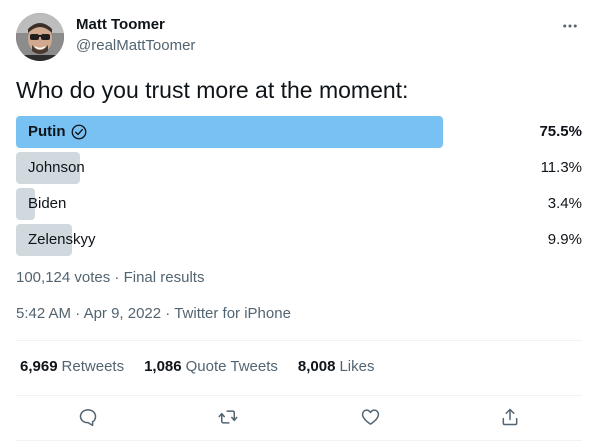 Image resolution: width=598 pixels, height=441 pixels. I want to click on likes-stat: 8,008 Likes, so click(336, 366).